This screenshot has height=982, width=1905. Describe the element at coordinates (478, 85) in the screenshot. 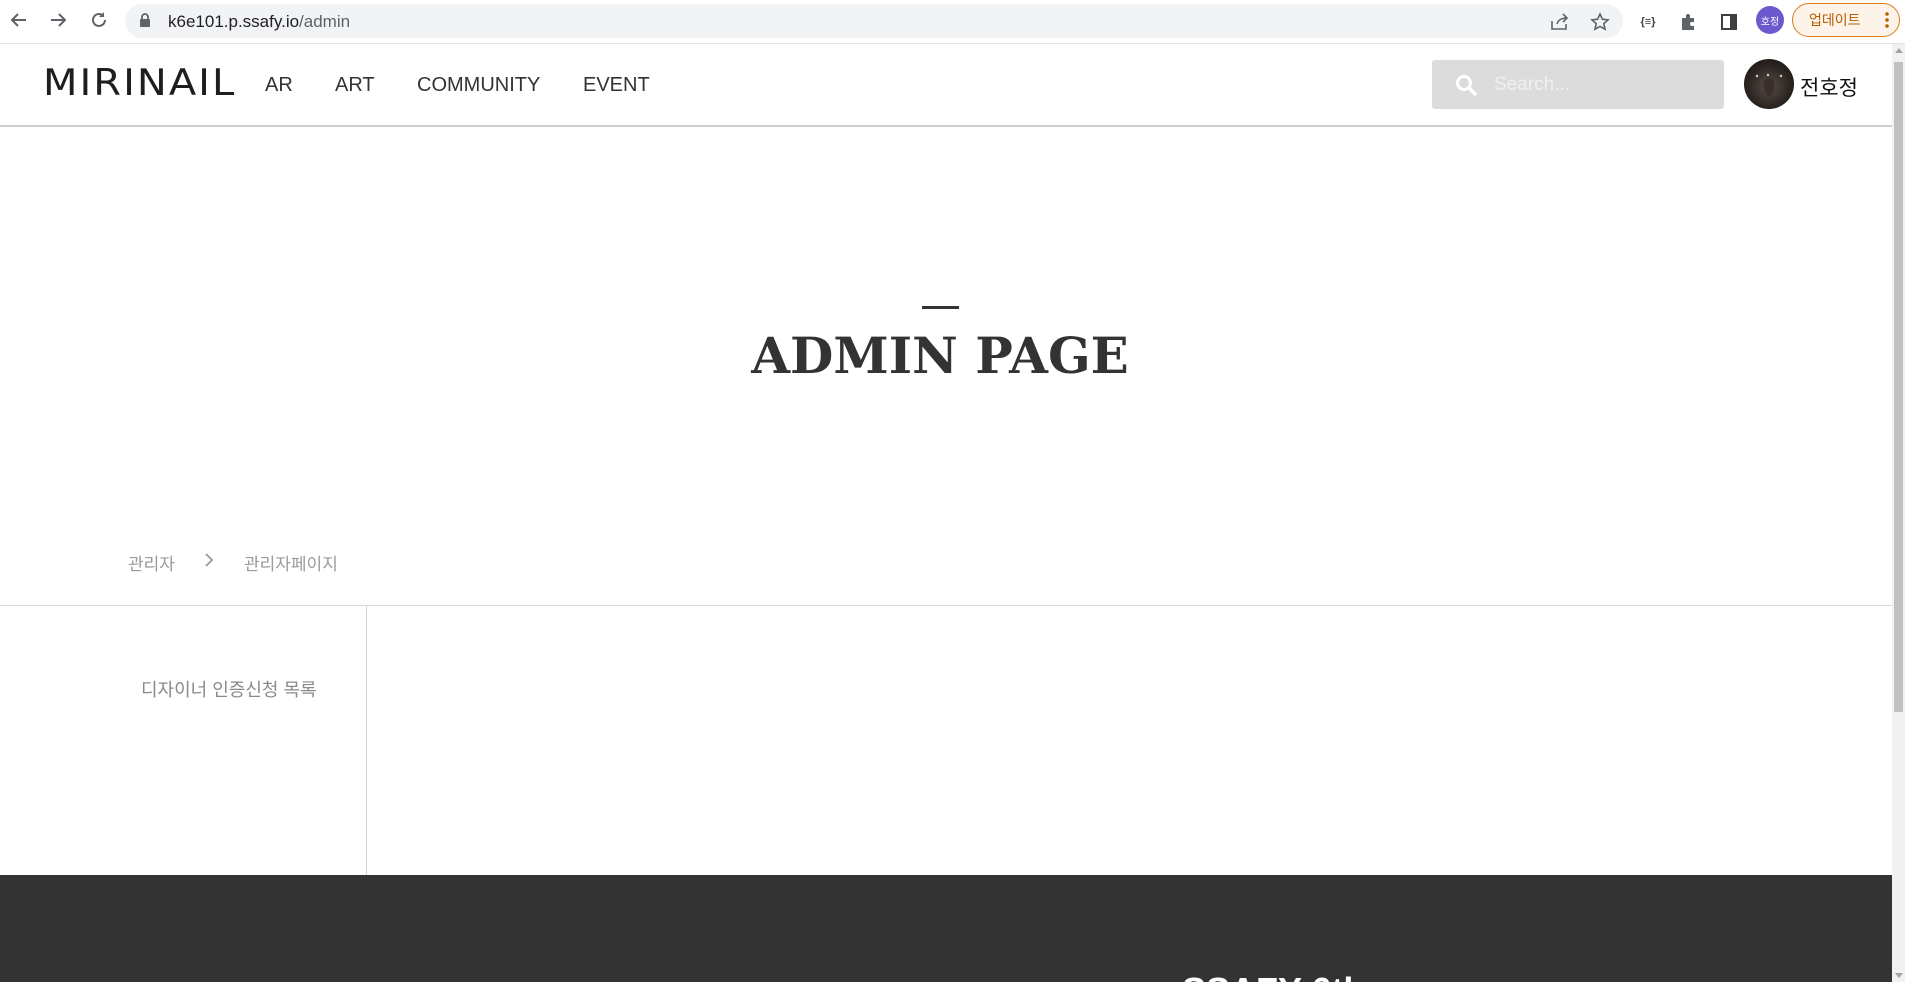

I see `nav-item-community: COMMUNITY` at that location.